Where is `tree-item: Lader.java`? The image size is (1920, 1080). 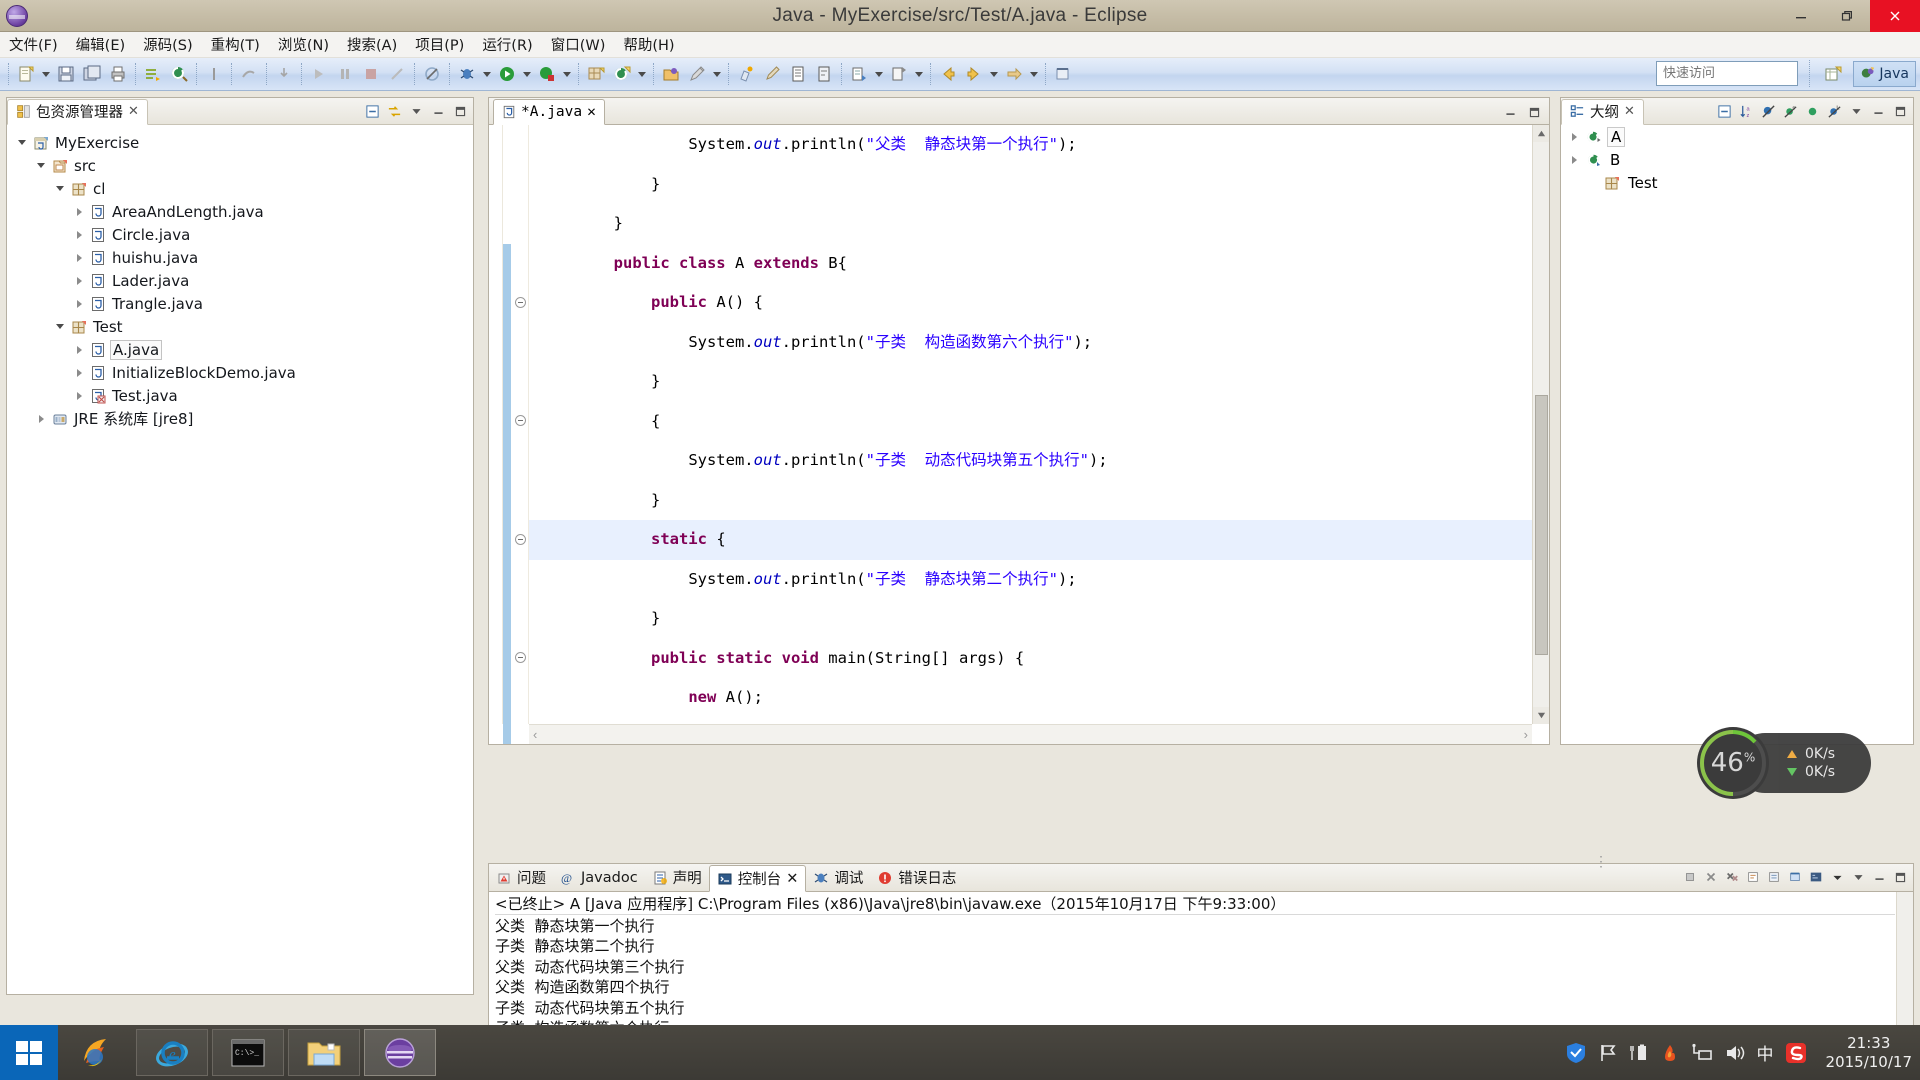
tree-item: Lader.java is located at coordinates (240, 280).